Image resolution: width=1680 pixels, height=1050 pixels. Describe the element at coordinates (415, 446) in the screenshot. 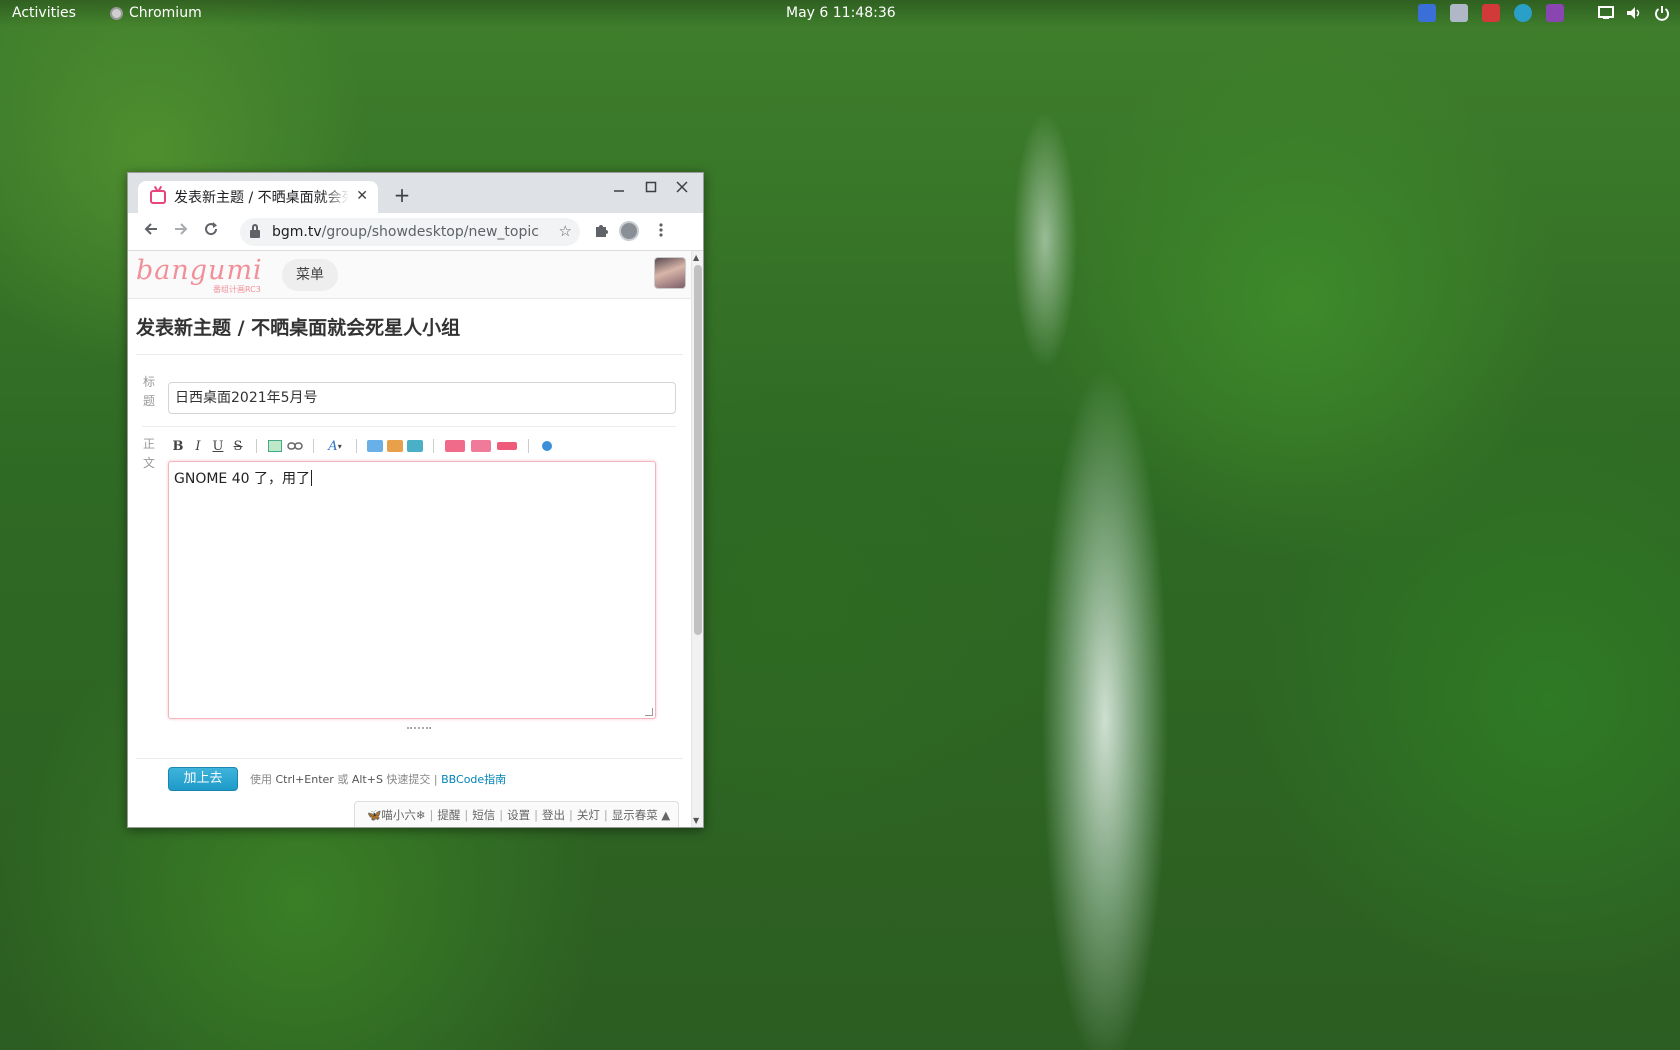

I see `code-icon` at that location.